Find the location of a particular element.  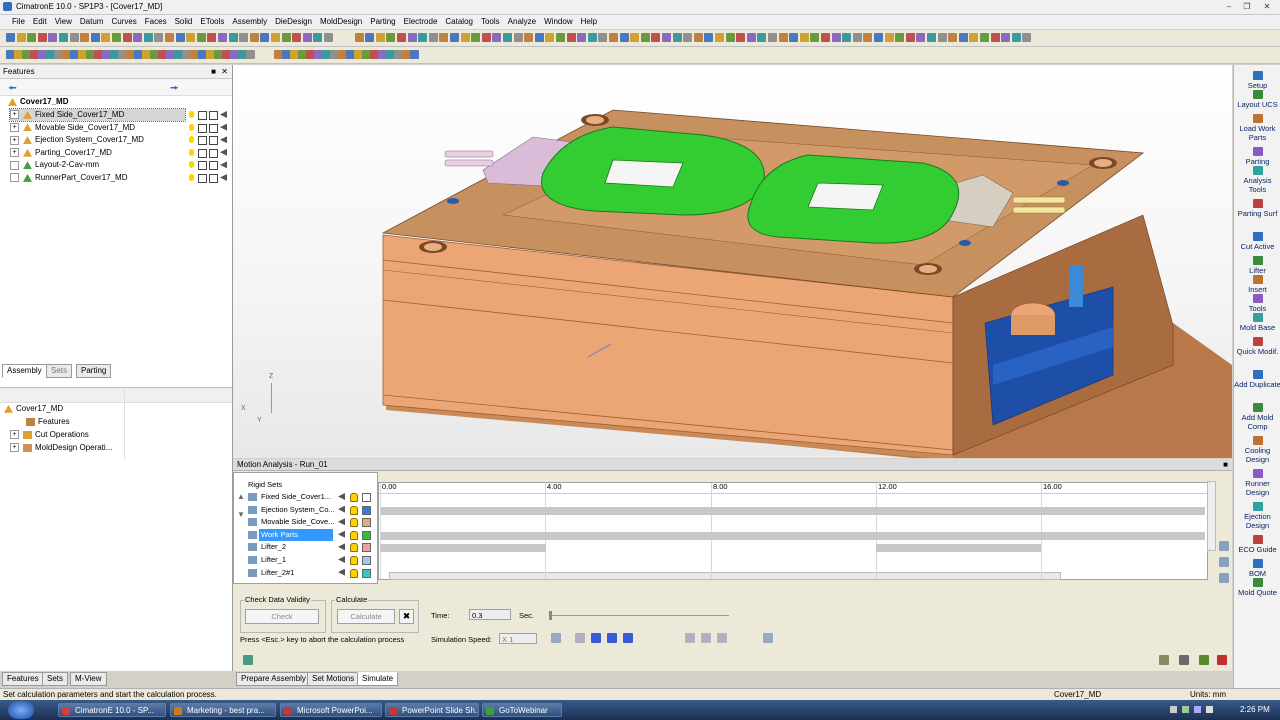

feature-tree-item: Layout-2-Cav-mm is located at coordinates (97, 165).